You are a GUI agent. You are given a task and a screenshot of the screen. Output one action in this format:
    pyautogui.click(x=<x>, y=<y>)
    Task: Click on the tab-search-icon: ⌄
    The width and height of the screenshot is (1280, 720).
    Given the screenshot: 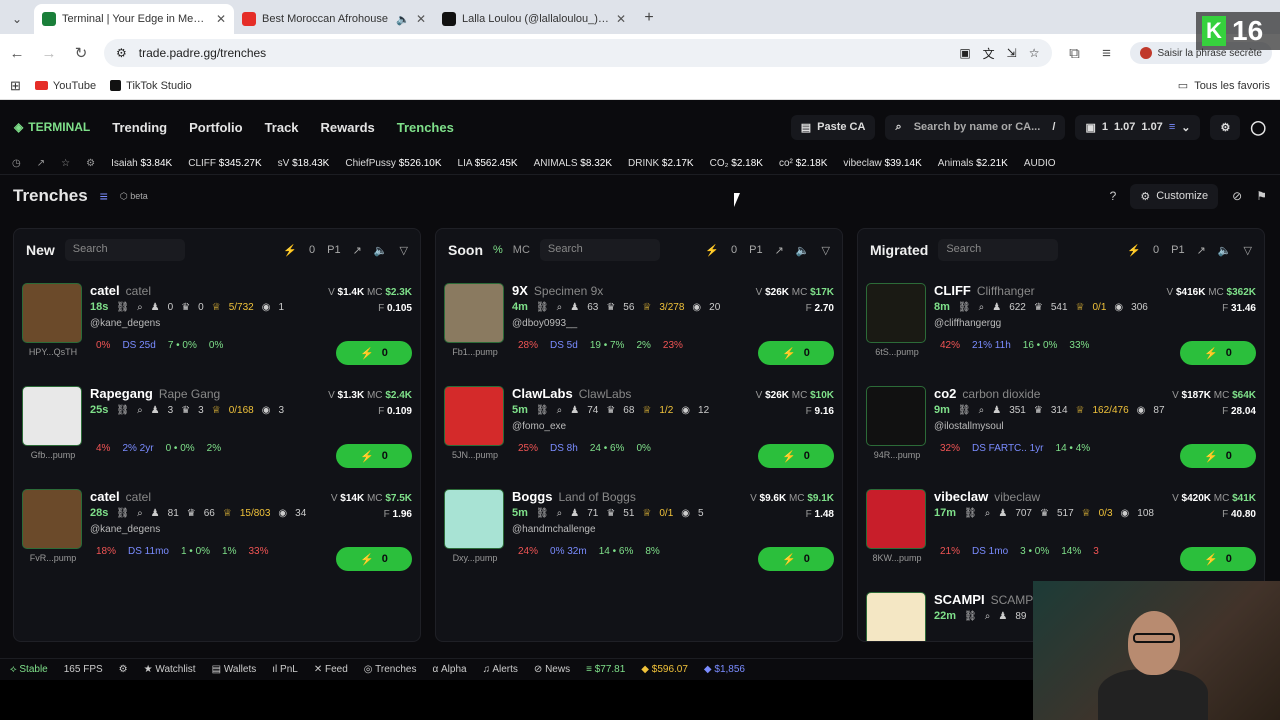 What is the action you would take?
    pyautogui.click(x=17, y=23)
    